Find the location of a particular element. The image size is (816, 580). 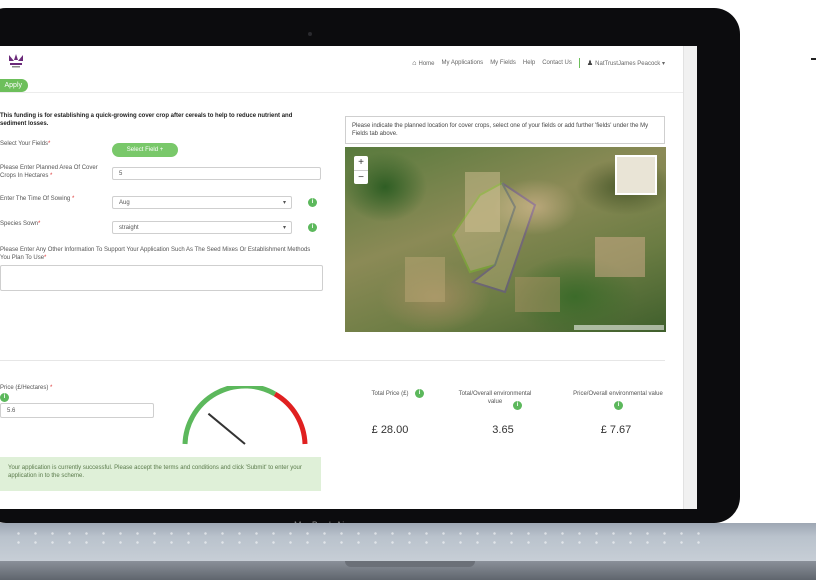

map-attribution is located at coordinates (619, 327).